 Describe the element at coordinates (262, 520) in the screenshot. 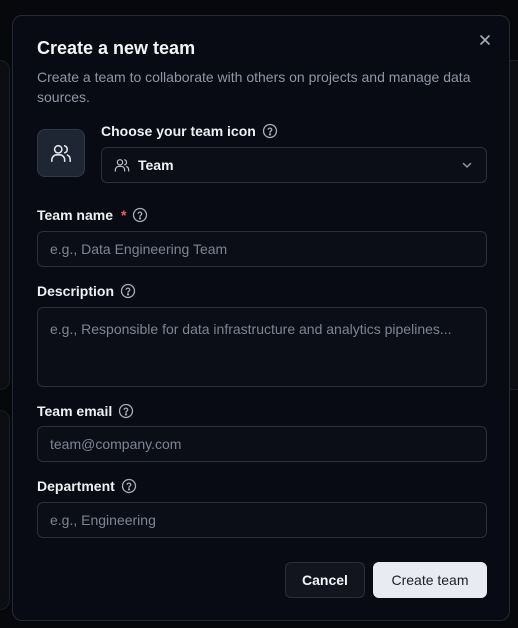

I see `department-input` at that location.